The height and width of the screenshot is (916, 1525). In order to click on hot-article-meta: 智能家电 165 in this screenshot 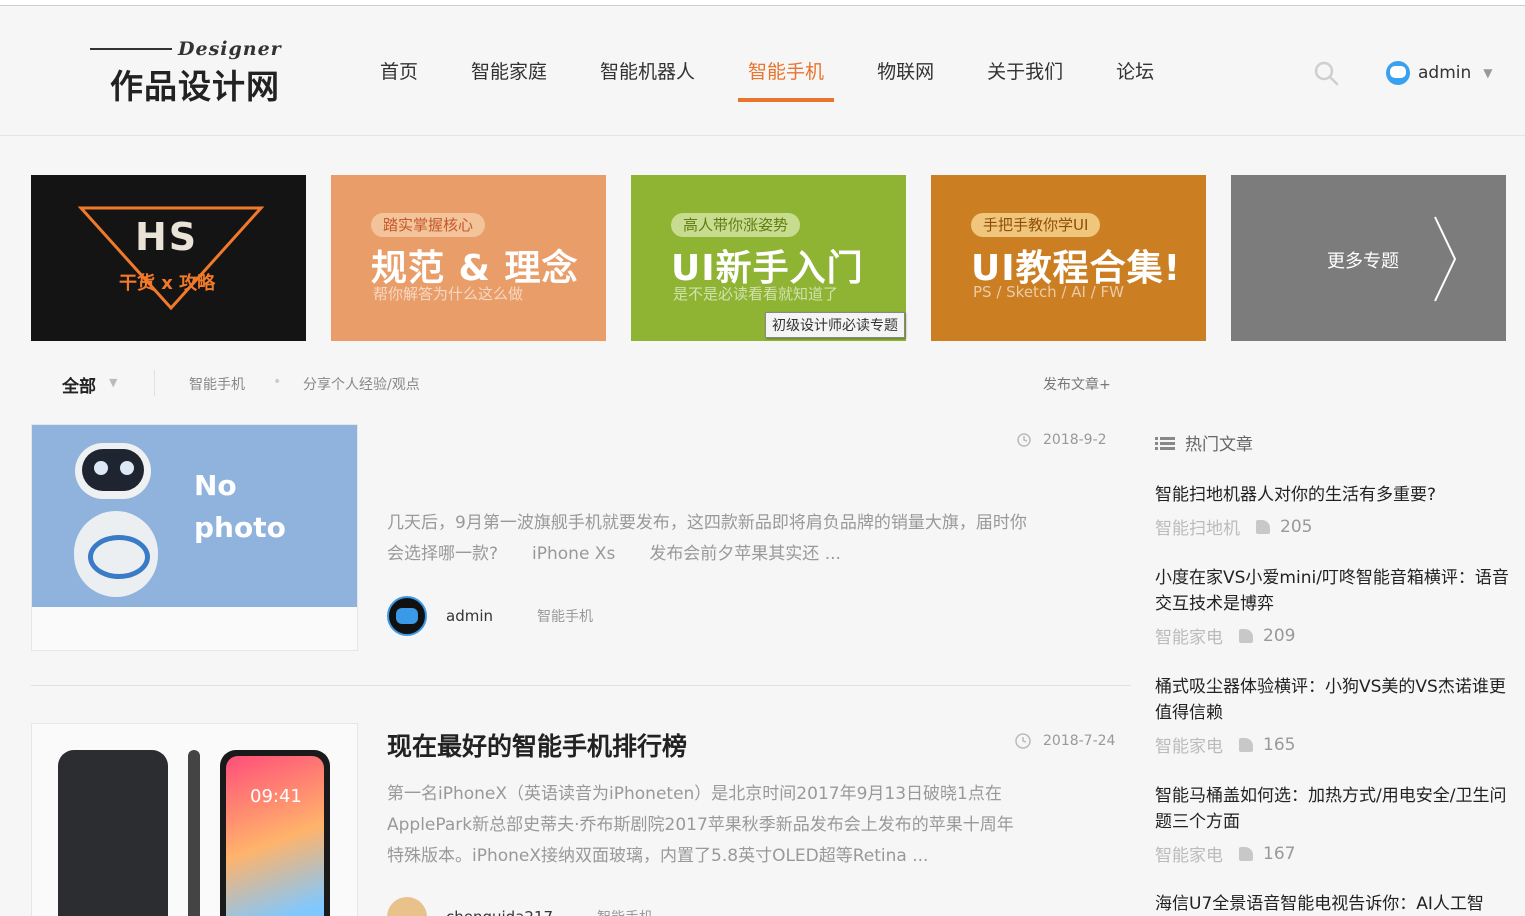, I will do `click(1335, 745)`.